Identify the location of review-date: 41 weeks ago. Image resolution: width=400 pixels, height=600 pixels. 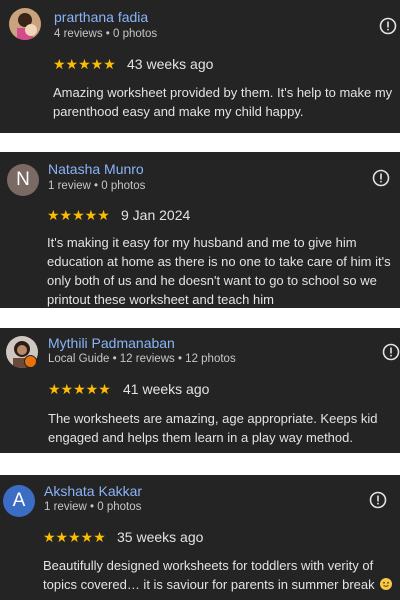
(166, 389).